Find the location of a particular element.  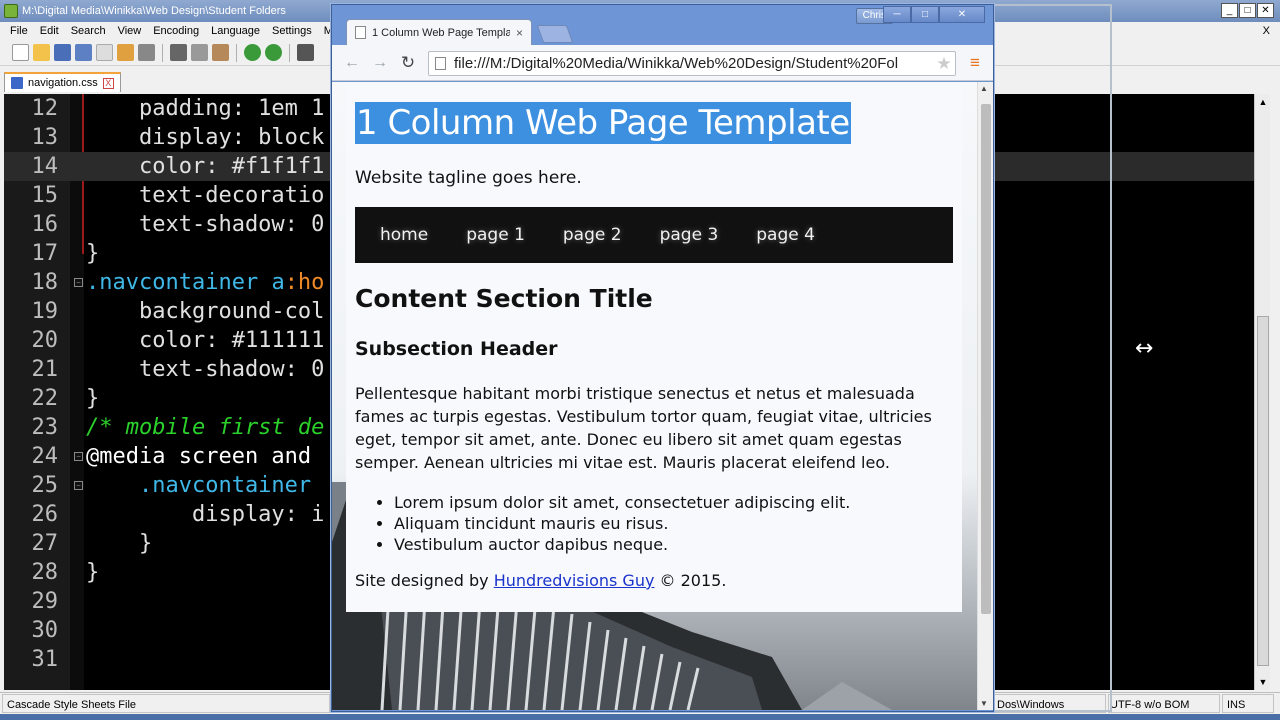

code-token: color: #f1f1f1 is located at coordinates (205, 166).